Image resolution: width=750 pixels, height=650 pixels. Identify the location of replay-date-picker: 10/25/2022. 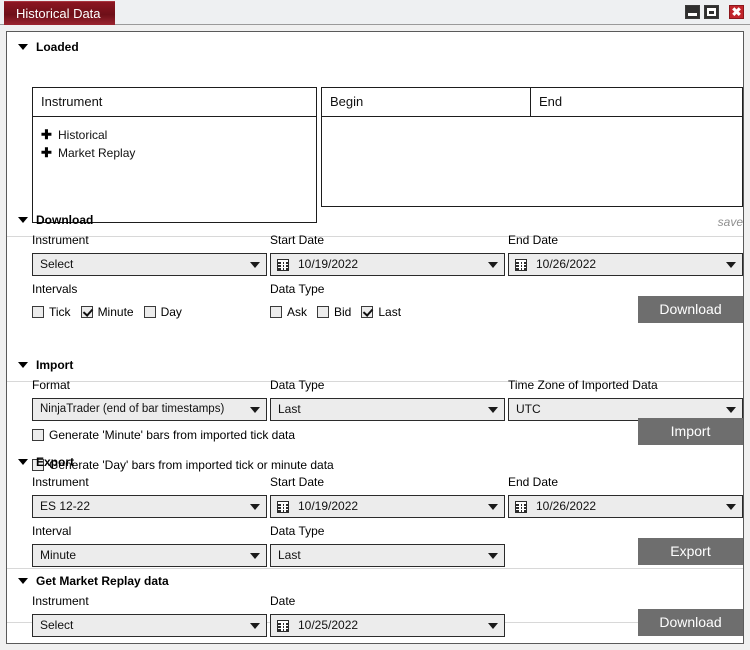
(387, 625).